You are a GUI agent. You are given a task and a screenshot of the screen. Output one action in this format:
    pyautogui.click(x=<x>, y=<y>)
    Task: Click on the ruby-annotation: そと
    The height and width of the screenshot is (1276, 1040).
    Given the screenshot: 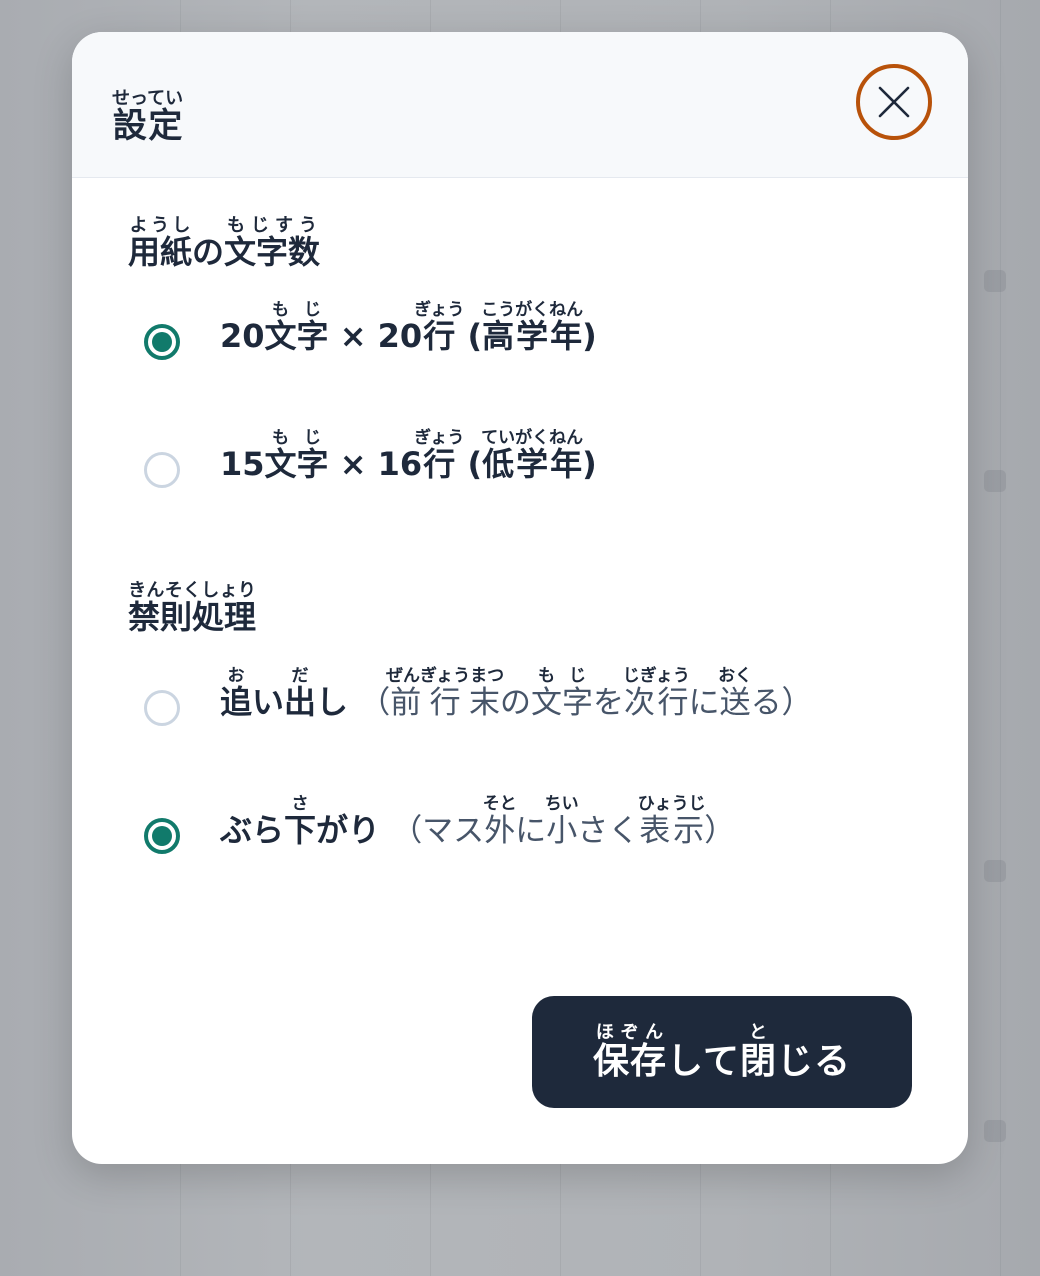 What is the action you would take?
    pyautogui.click(x=499, y=804)
    